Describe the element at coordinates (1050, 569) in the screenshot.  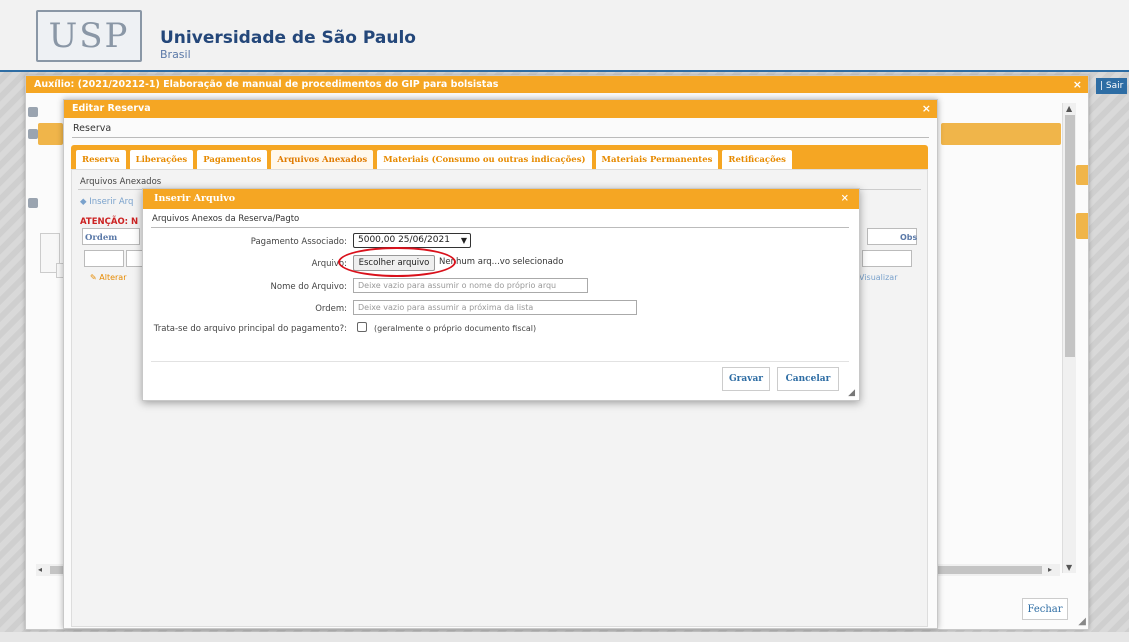
I see `scroll-right-icon: ▸` at that location.